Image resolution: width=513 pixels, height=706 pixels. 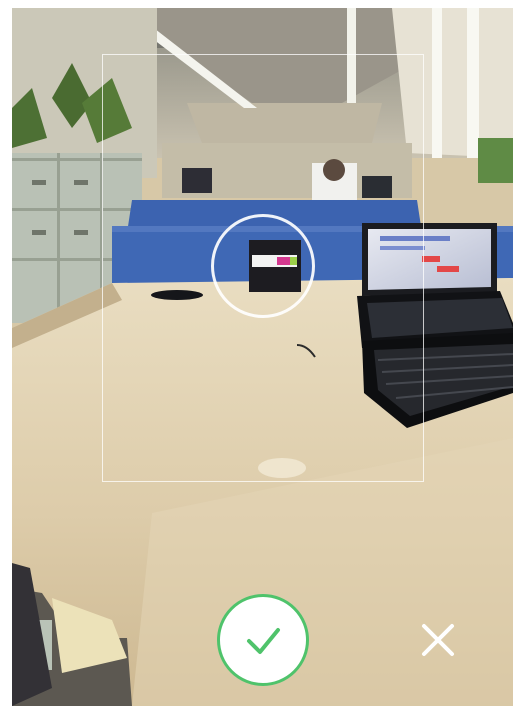 I want to click on check-icon, so click(x=263, y=641).